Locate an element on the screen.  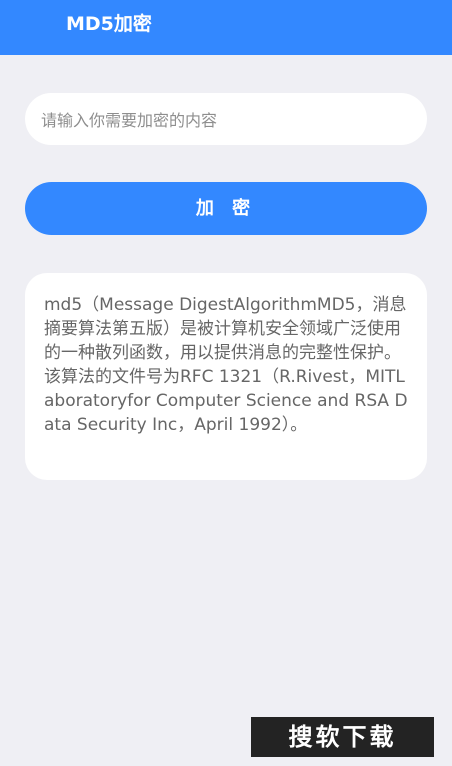
encrypt-text-input is located at coordinates (228, 120).